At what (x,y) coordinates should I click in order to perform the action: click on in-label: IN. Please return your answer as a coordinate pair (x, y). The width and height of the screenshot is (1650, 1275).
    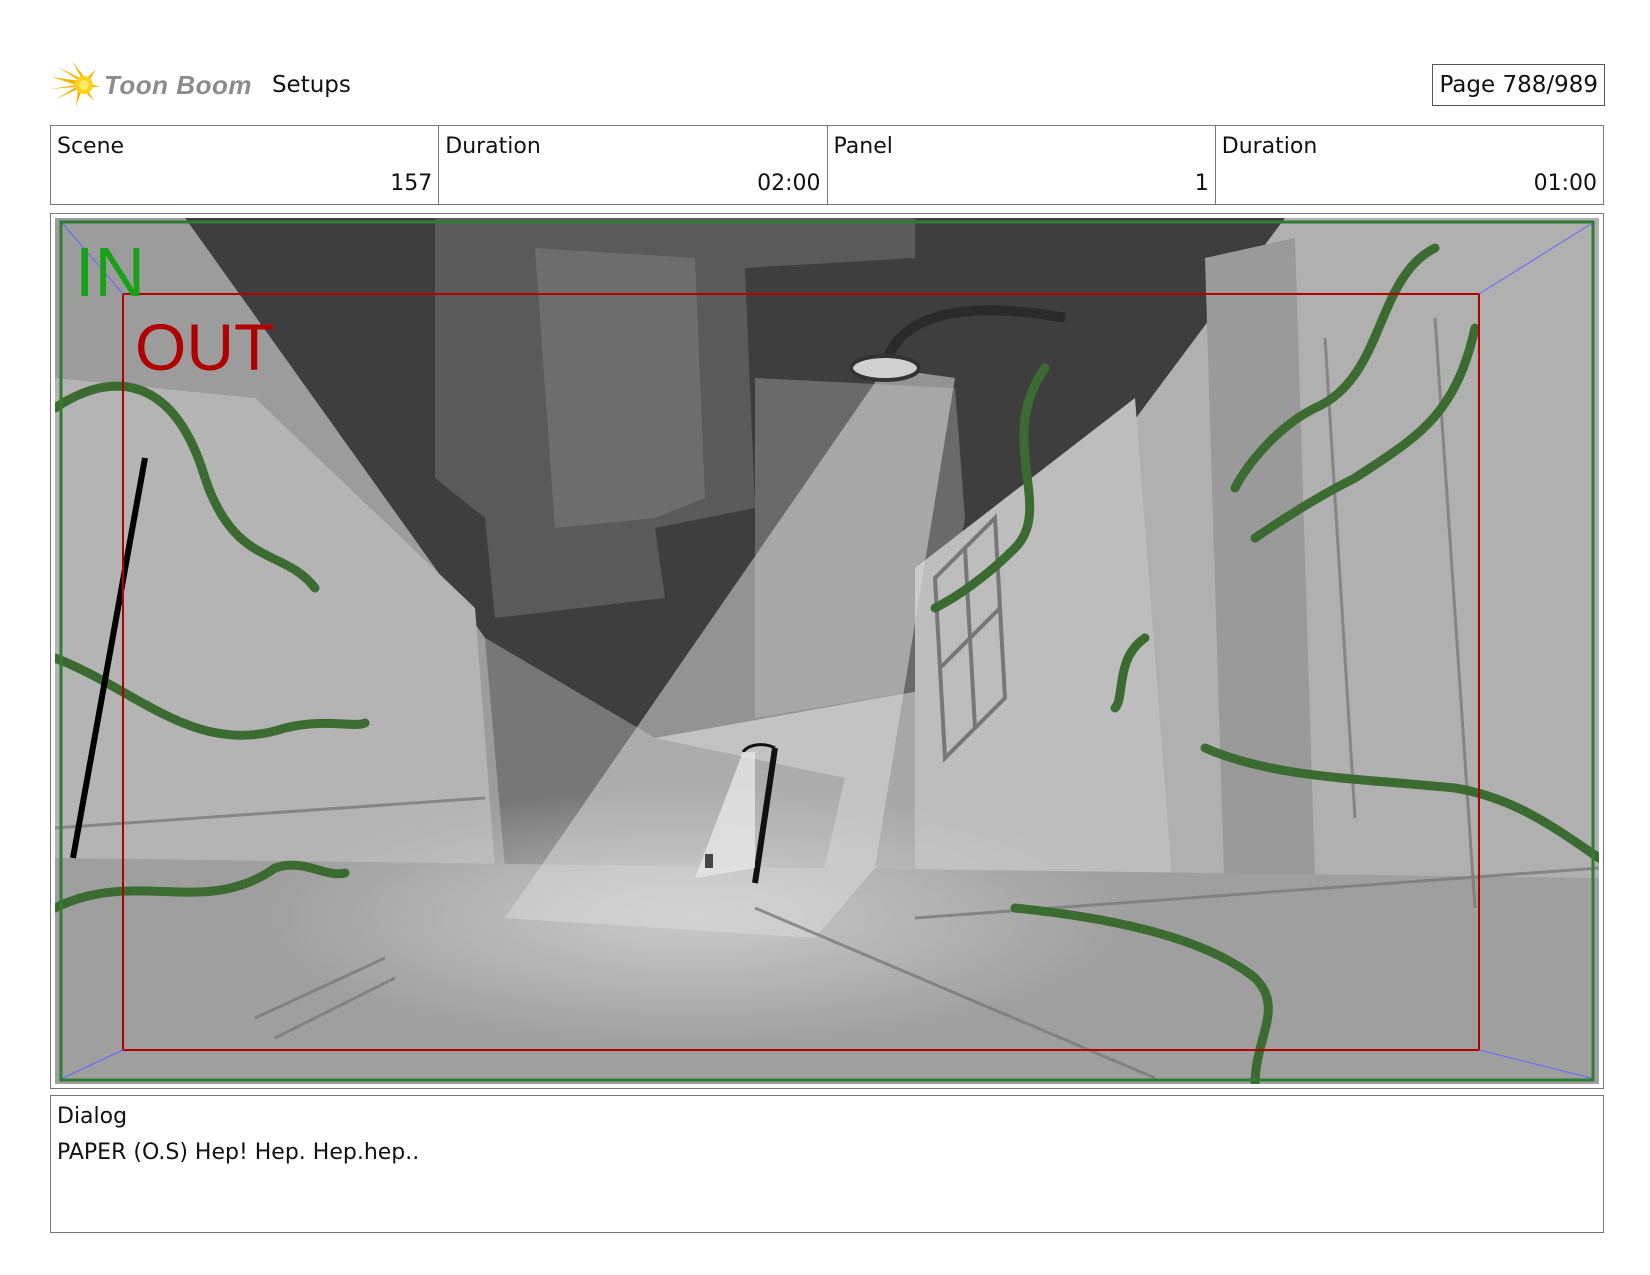
    Looking at the image, I should click on (110, 272).